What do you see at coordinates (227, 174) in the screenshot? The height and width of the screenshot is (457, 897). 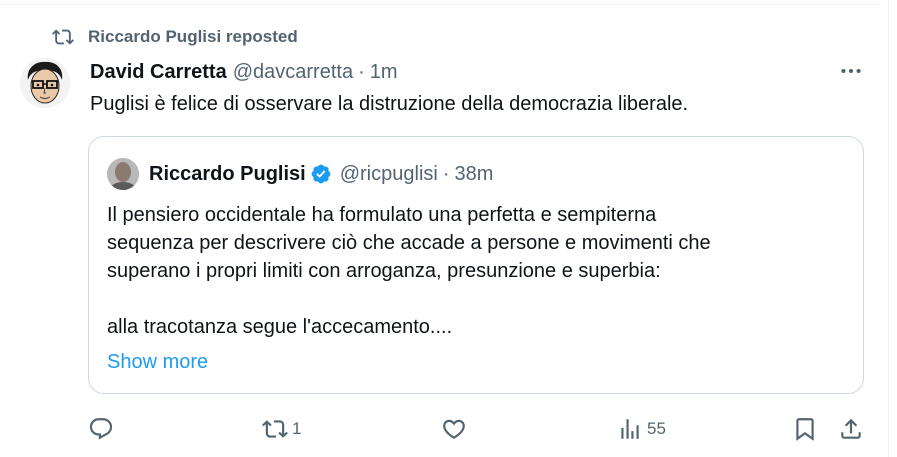 I see `quote-author-name: Riccardo Puglisi` at bounding box center [227, 174].